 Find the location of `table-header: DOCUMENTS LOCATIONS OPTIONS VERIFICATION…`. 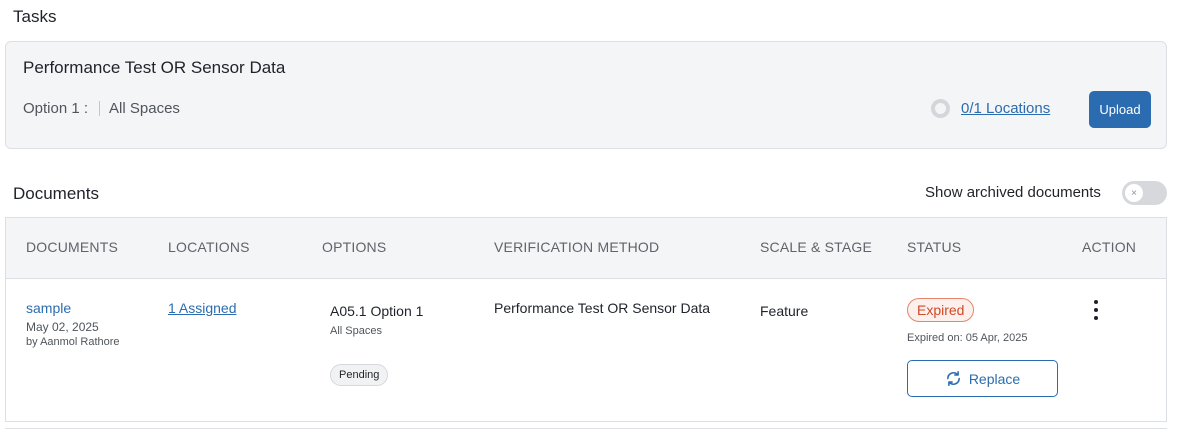

table-header: DOCUMENTS LOCATIONS OPTIONS VERIFICATION… is located at coordinates (586, 248).